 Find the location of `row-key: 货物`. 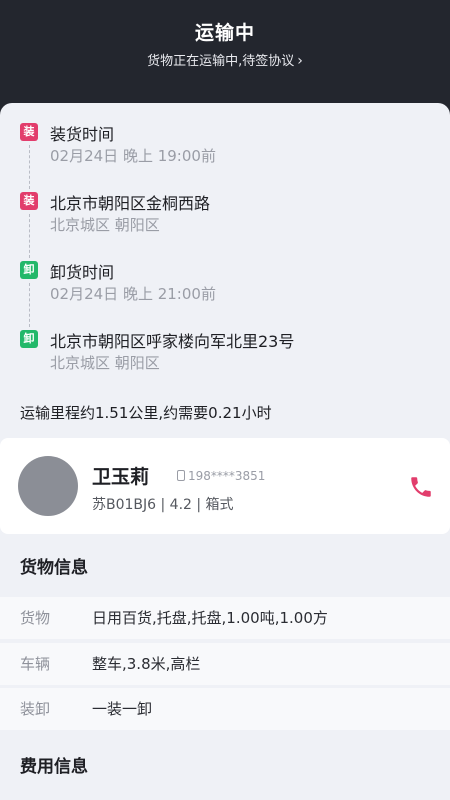

row-key: 货物 is located at coordinates (35, 618).